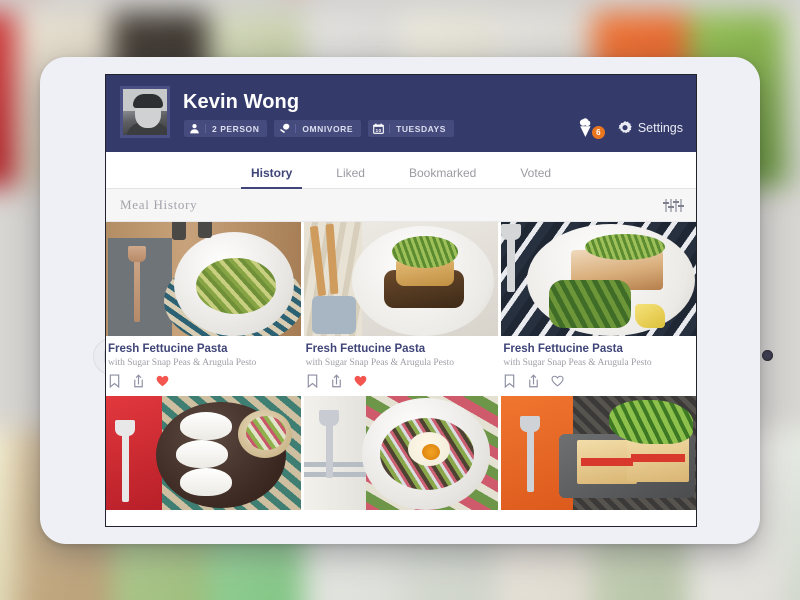 This screenshot has width=800, height=600. What do you see at coordinates (159, 204) in the screenshot?
I see `section-title: Meal History` at bounding box center [159, 204].